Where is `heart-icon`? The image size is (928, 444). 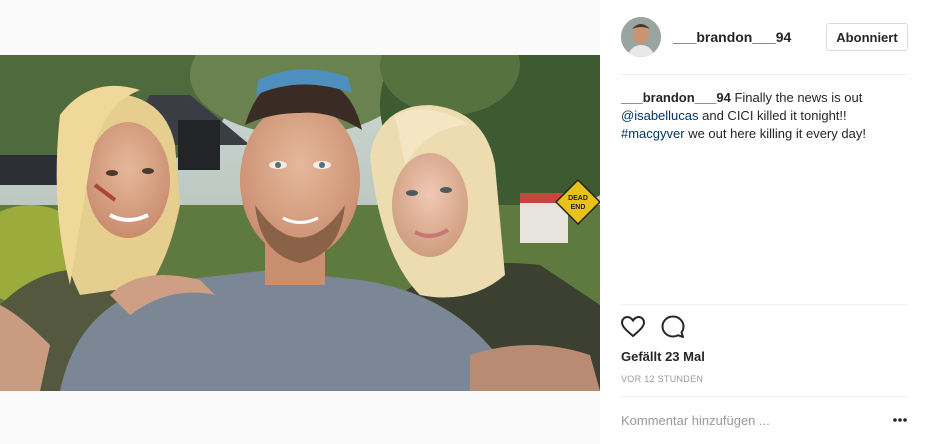
heart-icon is located at coordinates (633, 327).